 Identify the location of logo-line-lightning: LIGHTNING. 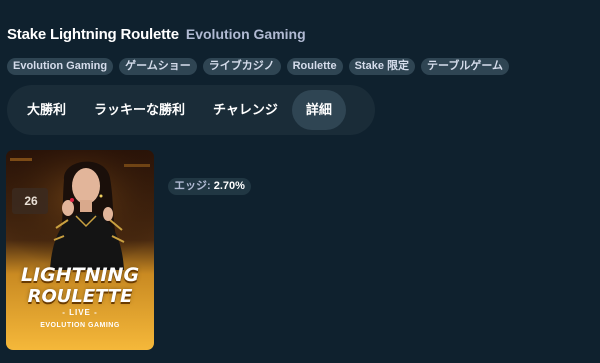
(80, 275).